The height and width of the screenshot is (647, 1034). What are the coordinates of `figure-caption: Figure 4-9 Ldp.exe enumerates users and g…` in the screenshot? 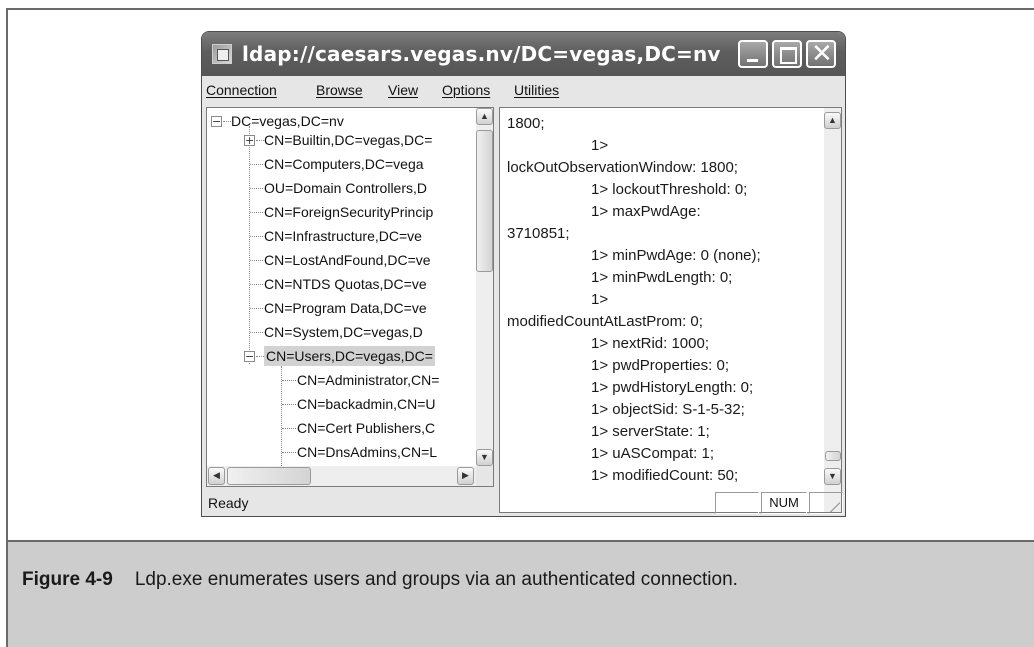 It's located at (380, 580).